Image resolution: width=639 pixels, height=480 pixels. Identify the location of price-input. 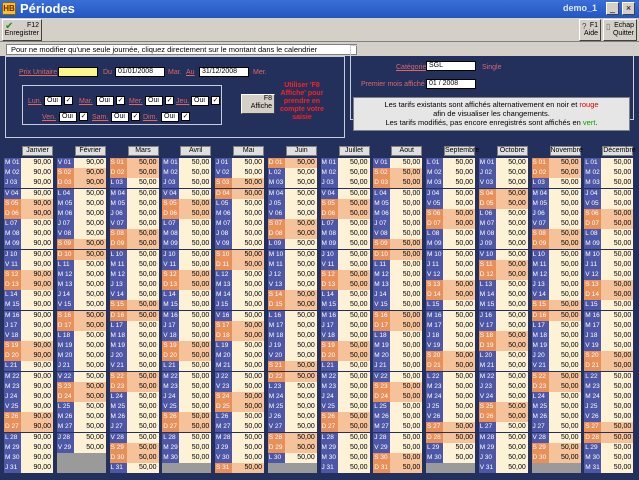
(78, 72).